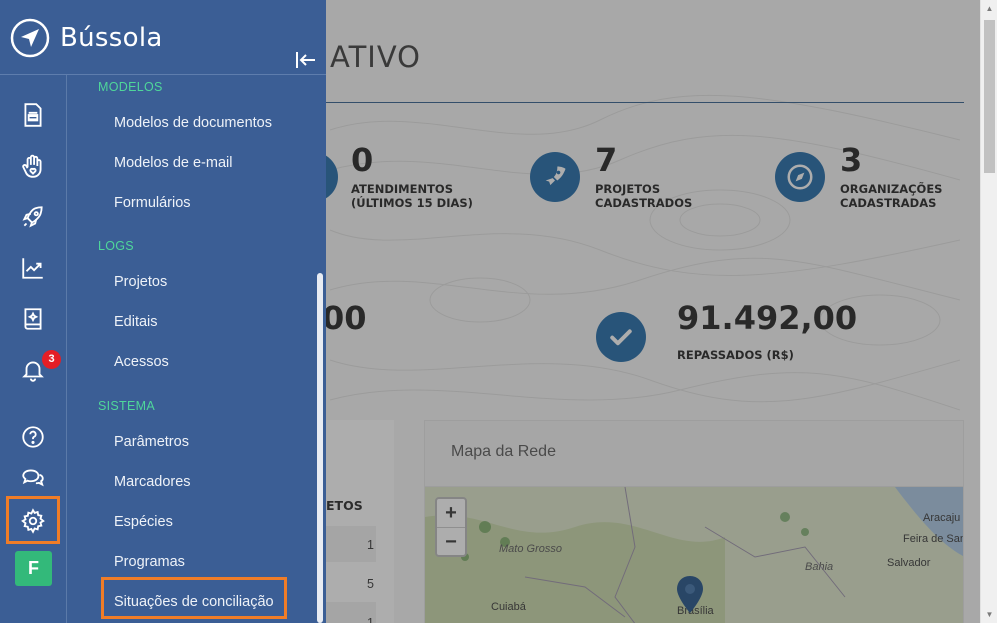  What do you see at coordinates (116, 246) in the screenshot?
I see `section-title-logs: LOGS` at bounding box center [116, 246].